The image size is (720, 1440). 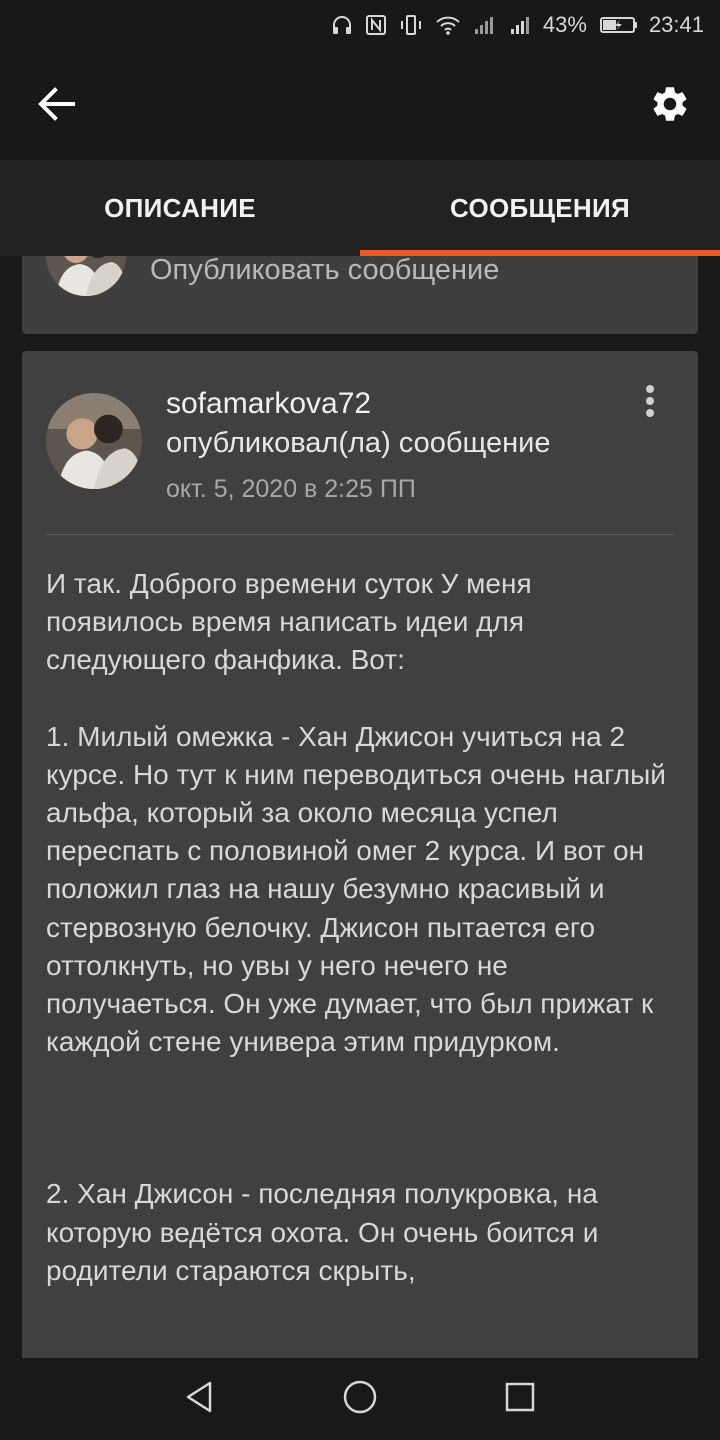 I want to click on compose-placeholder: Опубликовать сообщение, so click(x=324, y=271).